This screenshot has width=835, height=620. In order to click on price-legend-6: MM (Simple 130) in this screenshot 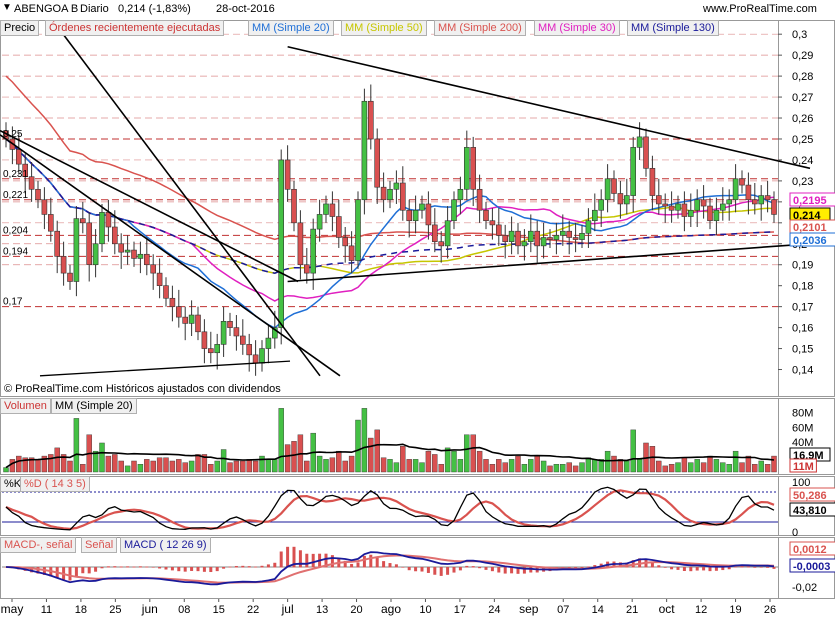, I will do `click(673, 28)`.